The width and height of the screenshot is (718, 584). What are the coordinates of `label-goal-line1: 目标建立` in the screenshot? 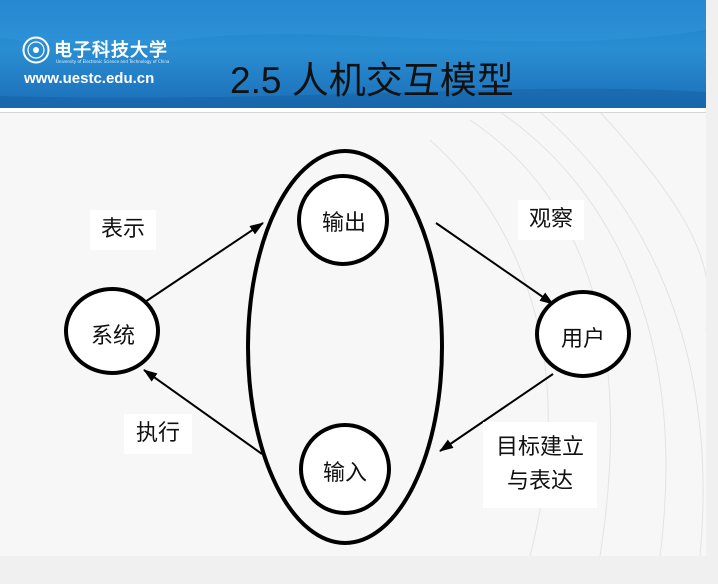 It's located at (539, 447).